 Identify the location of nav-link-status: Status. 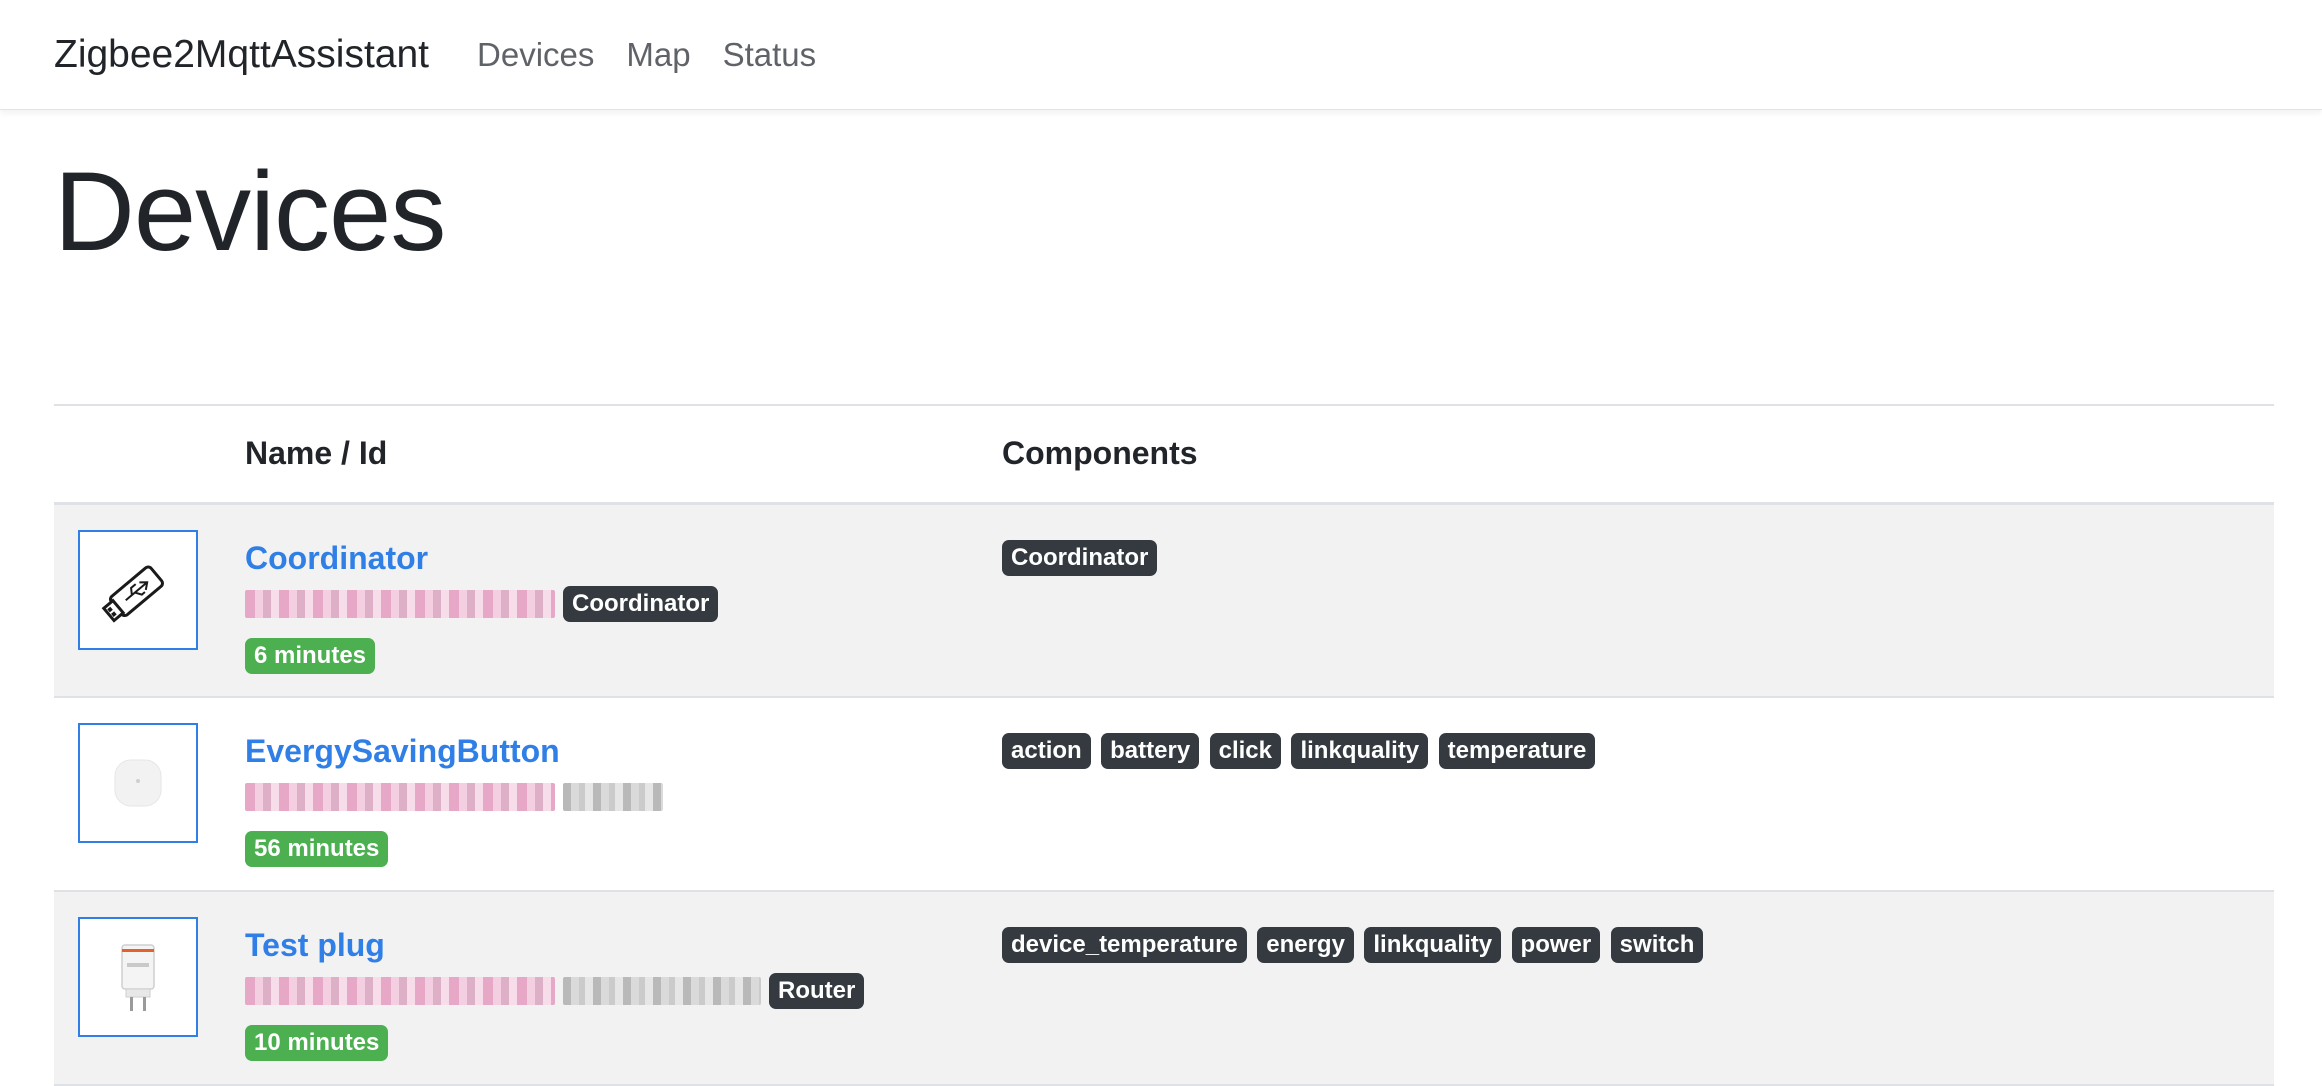
(770, 55).